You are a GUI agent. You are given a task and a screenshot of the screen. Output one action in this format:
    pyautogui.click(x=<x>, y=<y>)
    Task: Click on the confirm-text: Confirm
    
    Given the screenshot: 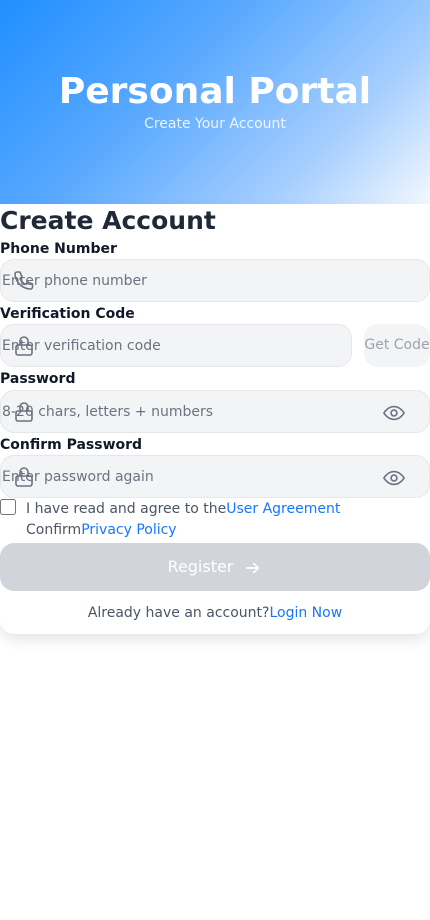 What is the action you would take?
    pyautogui.click(x=54, y=530)
    